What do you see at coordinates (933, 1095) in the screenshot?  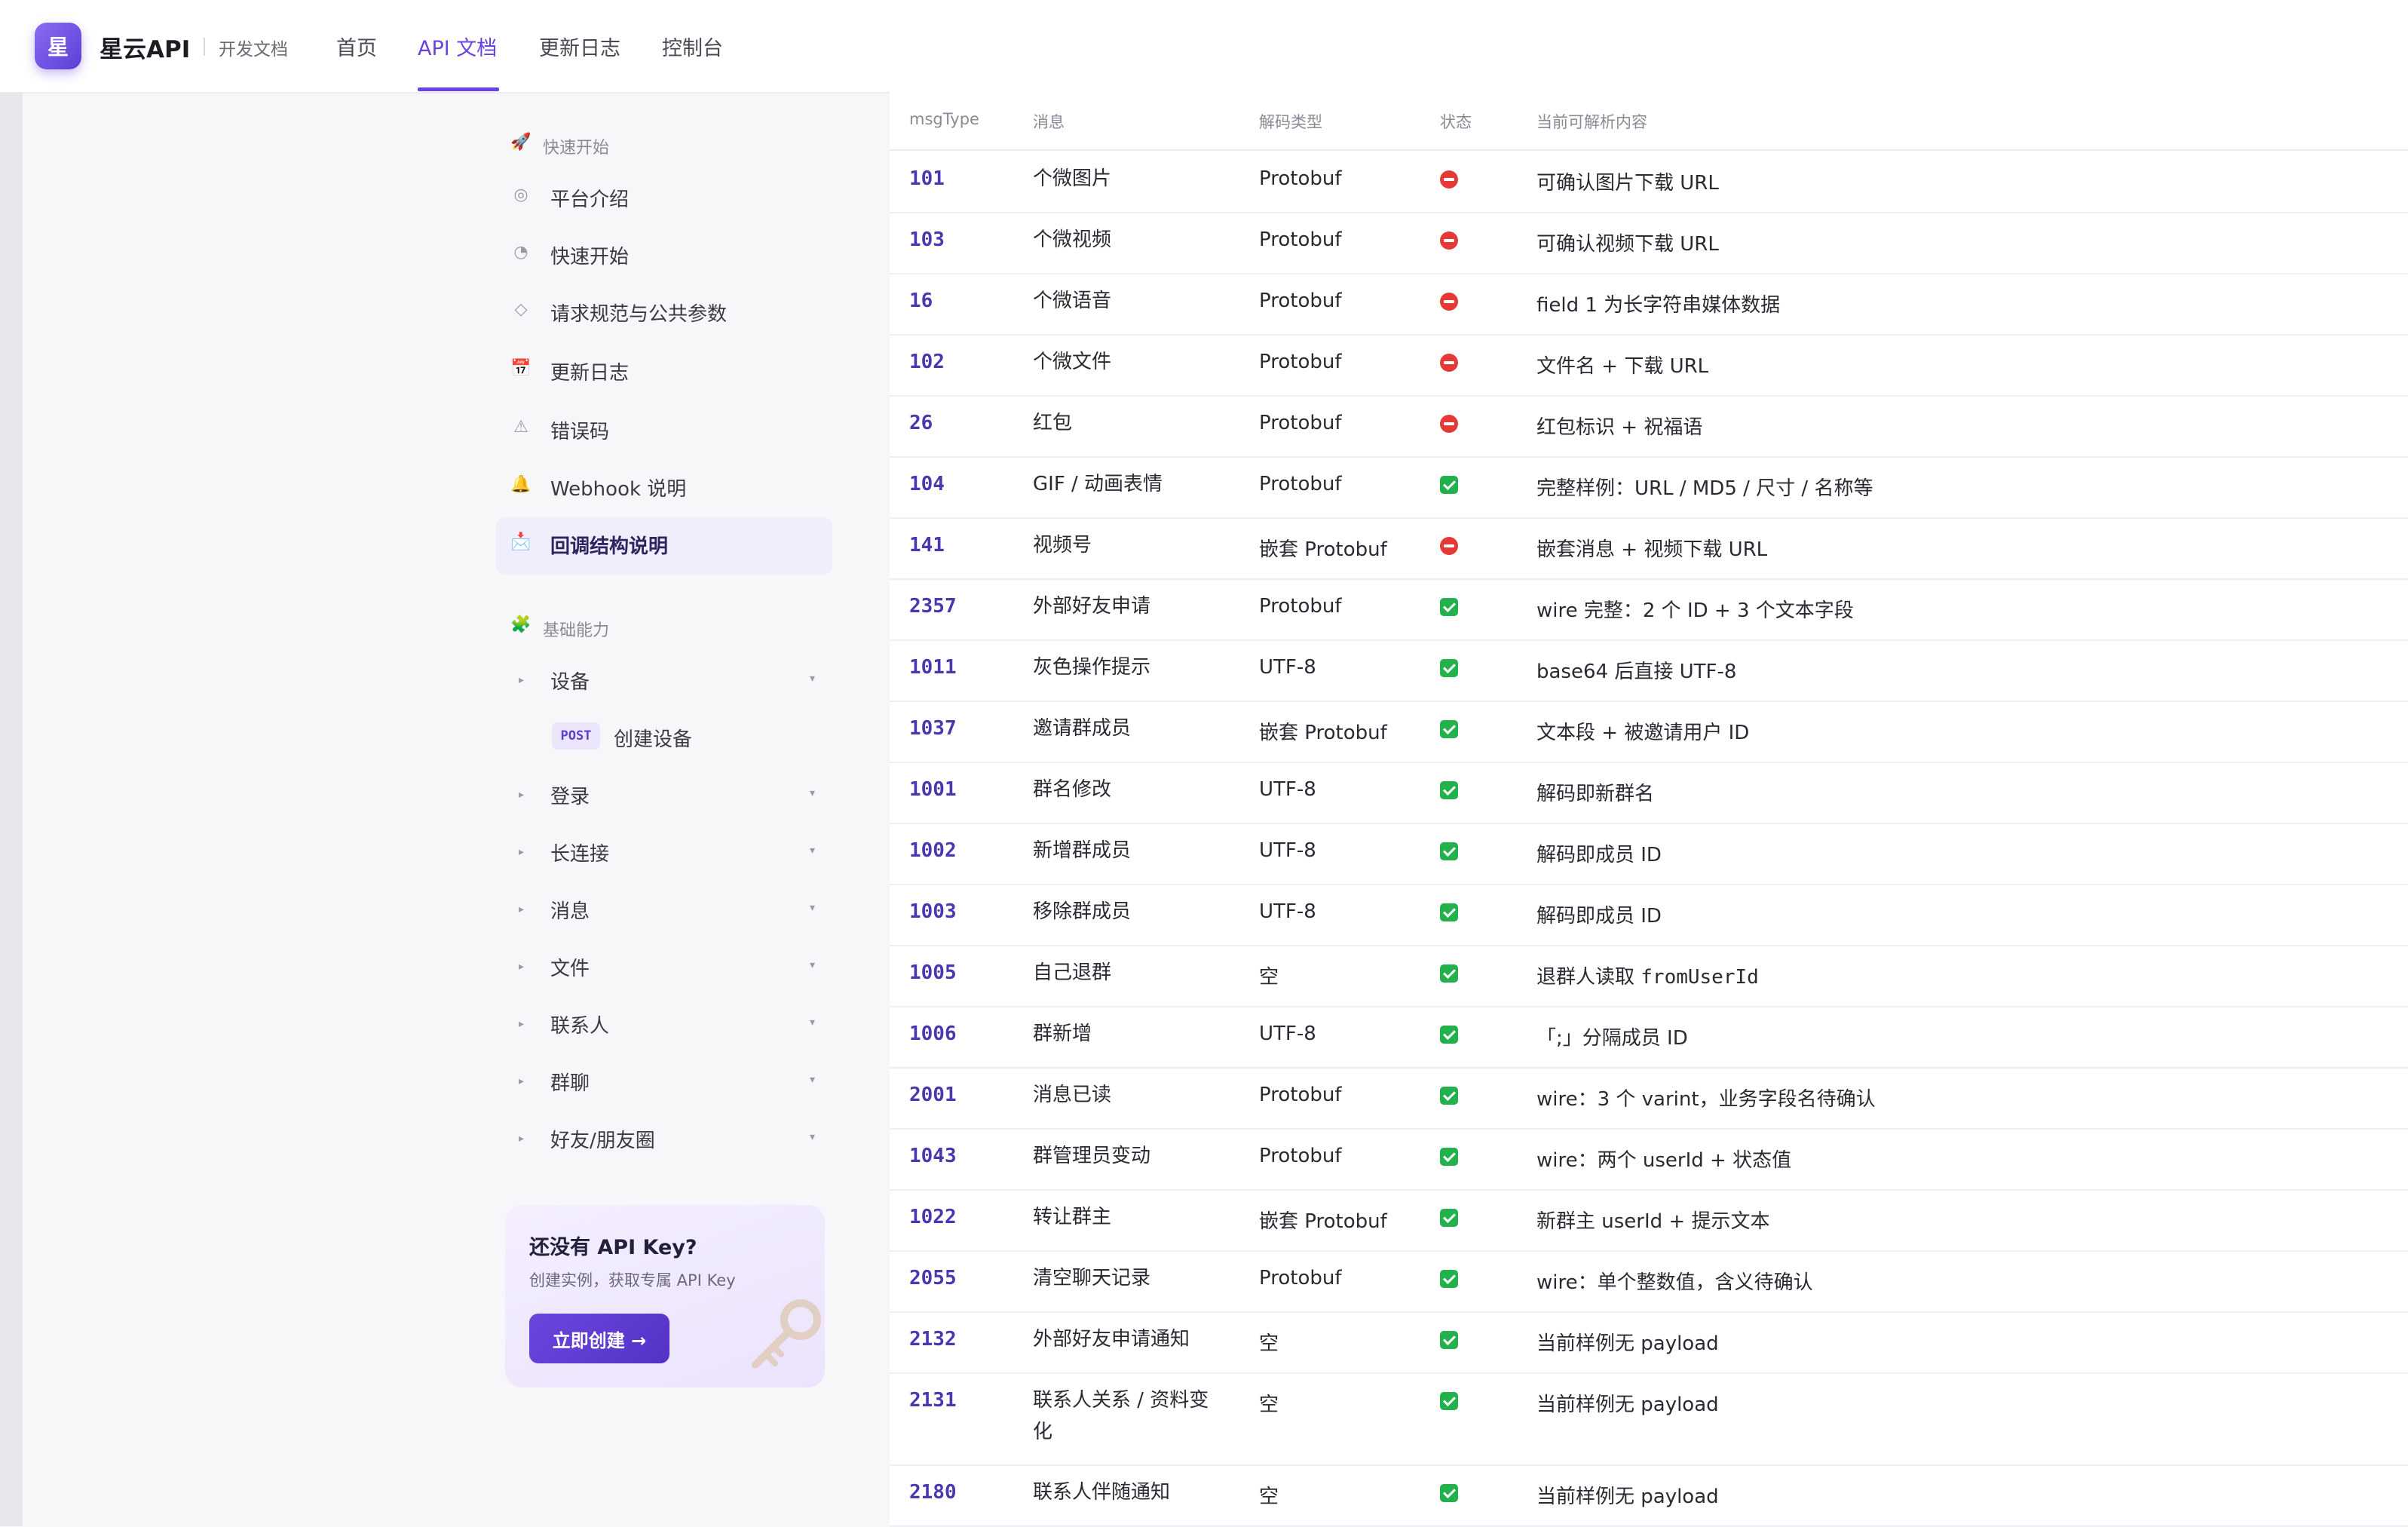 I see `table-cell-msgtype: 2001` at bounding box center [933, 1095].